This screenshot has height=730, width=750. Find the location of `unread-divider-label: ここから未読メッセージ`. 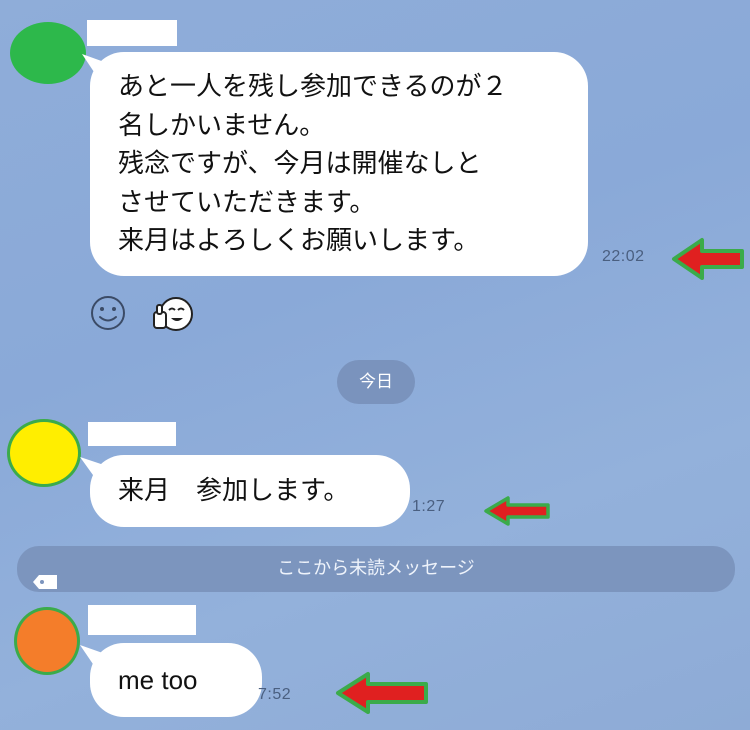

unread-divider-label: ここから未読メッセージ is located at coordinates (376, 568).